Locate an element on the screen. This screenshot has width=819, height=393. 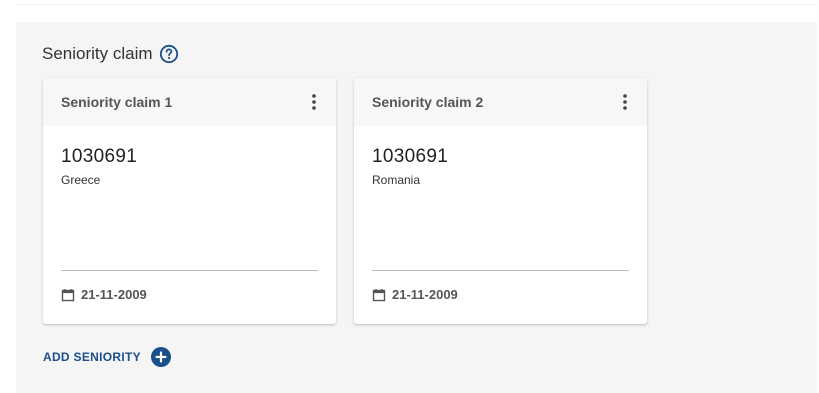
section-header: Seniority claim is located at coordinates (110, 54).